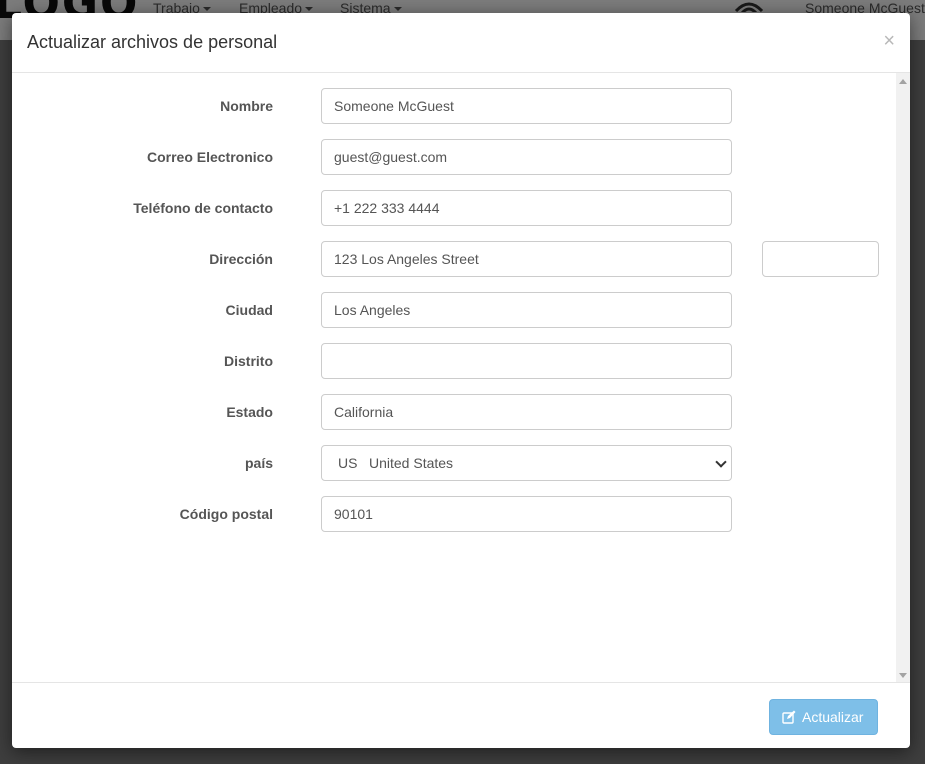 Image resolution: width=925 pixels, height=764 pixels. What do you see at coordinates (461, 43) in the screenshot?
I see `modal-header: Actualizar archivos de personal ×` at bounding box center [461, 43].